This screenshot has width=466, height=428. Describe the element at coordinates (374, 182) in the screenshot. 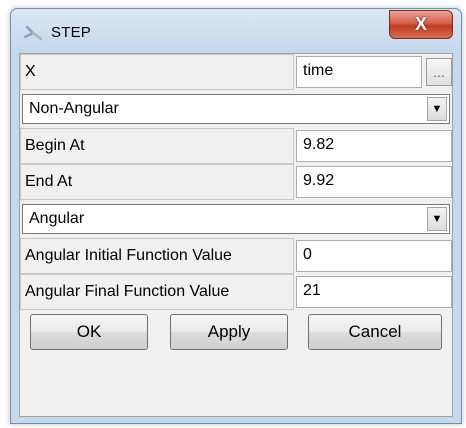

I see `end-at-field: 9.92` at that location.